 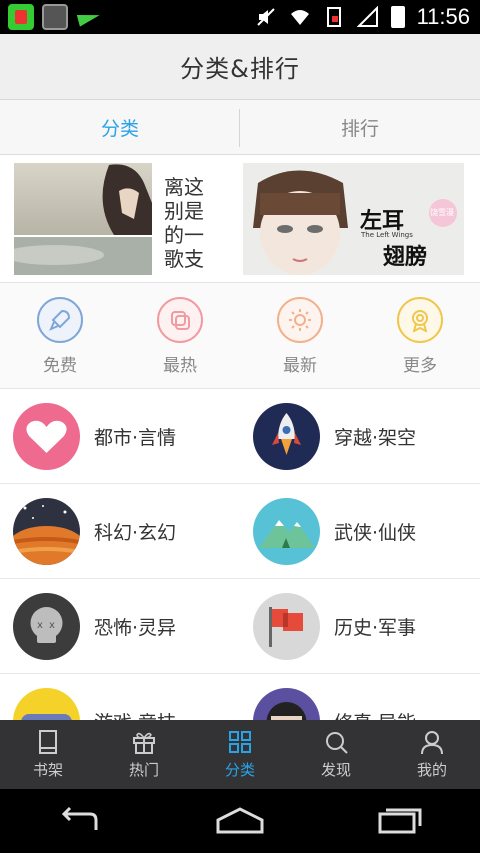 What do you see at coordinates (420, 366) in the screenshot?
I see `quick-more-label: 更多` at bounding box center [420, 366].